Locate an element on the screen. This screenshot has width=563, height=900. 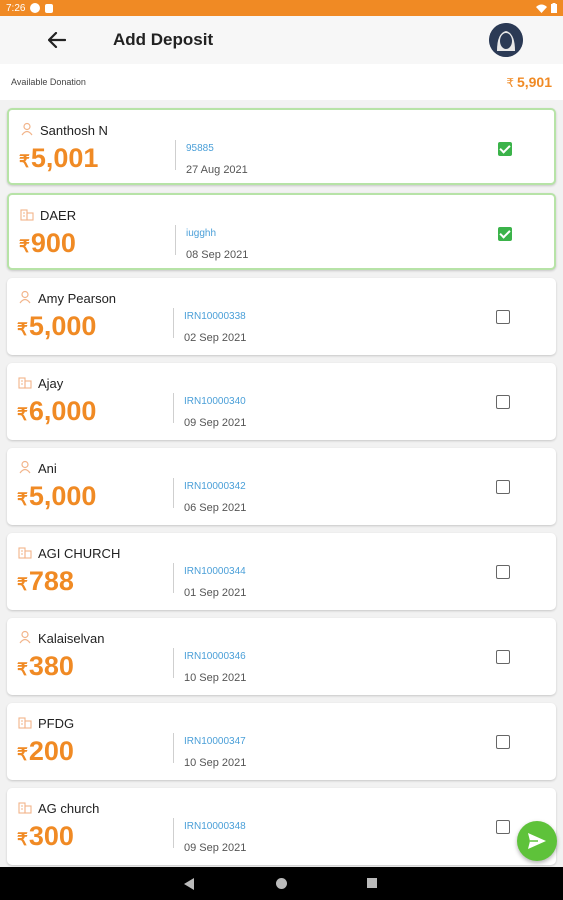
deposit-reference: IRN10000344 is located at coordinates (215, 571).